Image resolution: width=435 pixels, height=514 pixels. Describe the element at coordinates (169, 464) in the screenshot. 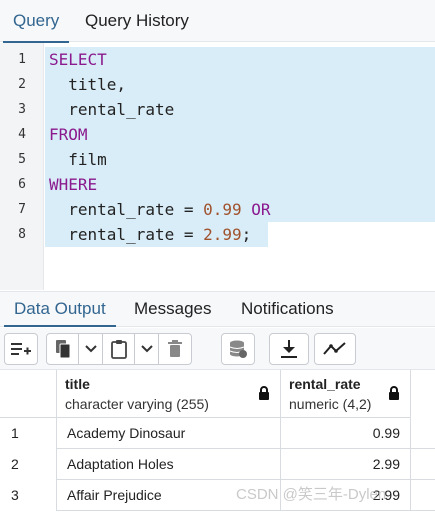

I see `cell-title: Adaptation Holes` at that location.